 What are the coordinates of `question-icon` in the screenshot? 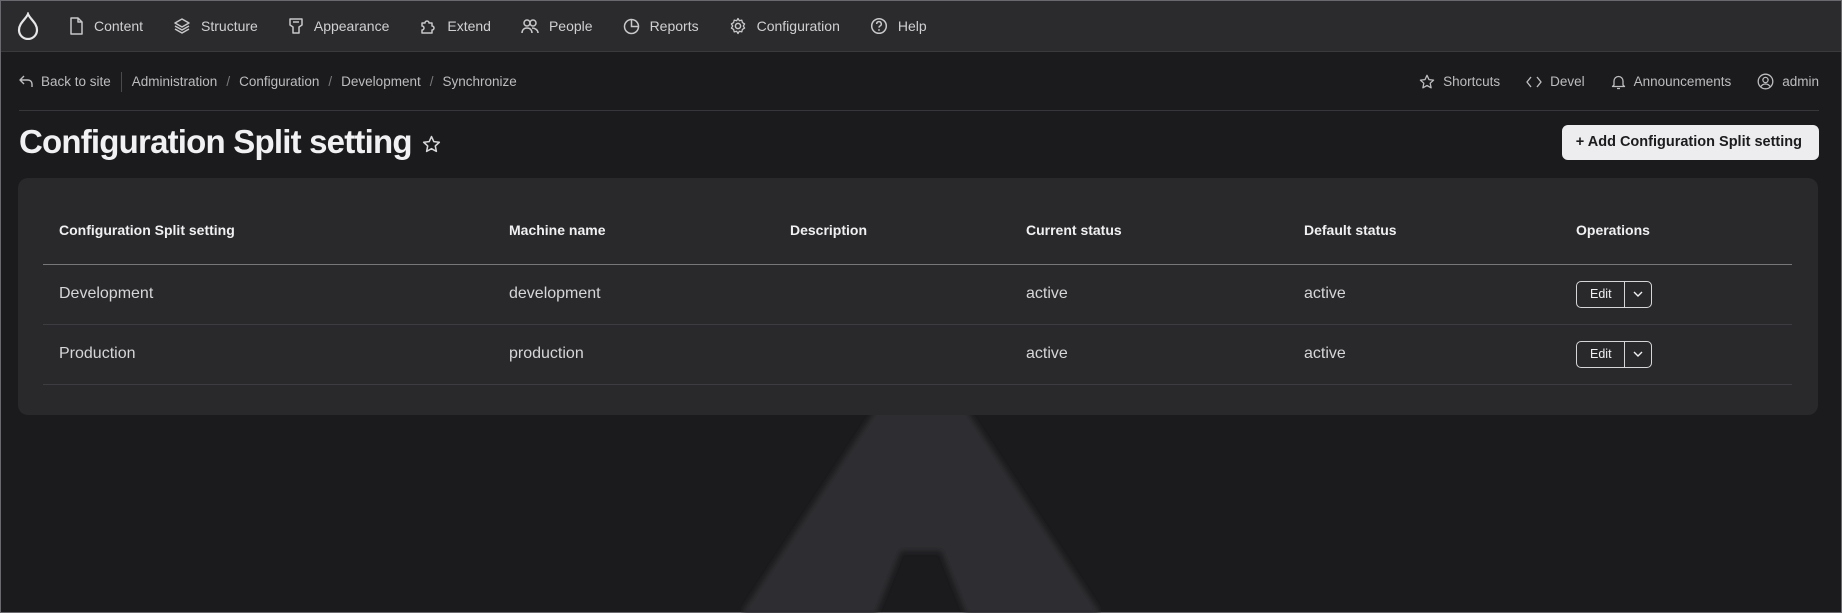 It's located at (878, 26).